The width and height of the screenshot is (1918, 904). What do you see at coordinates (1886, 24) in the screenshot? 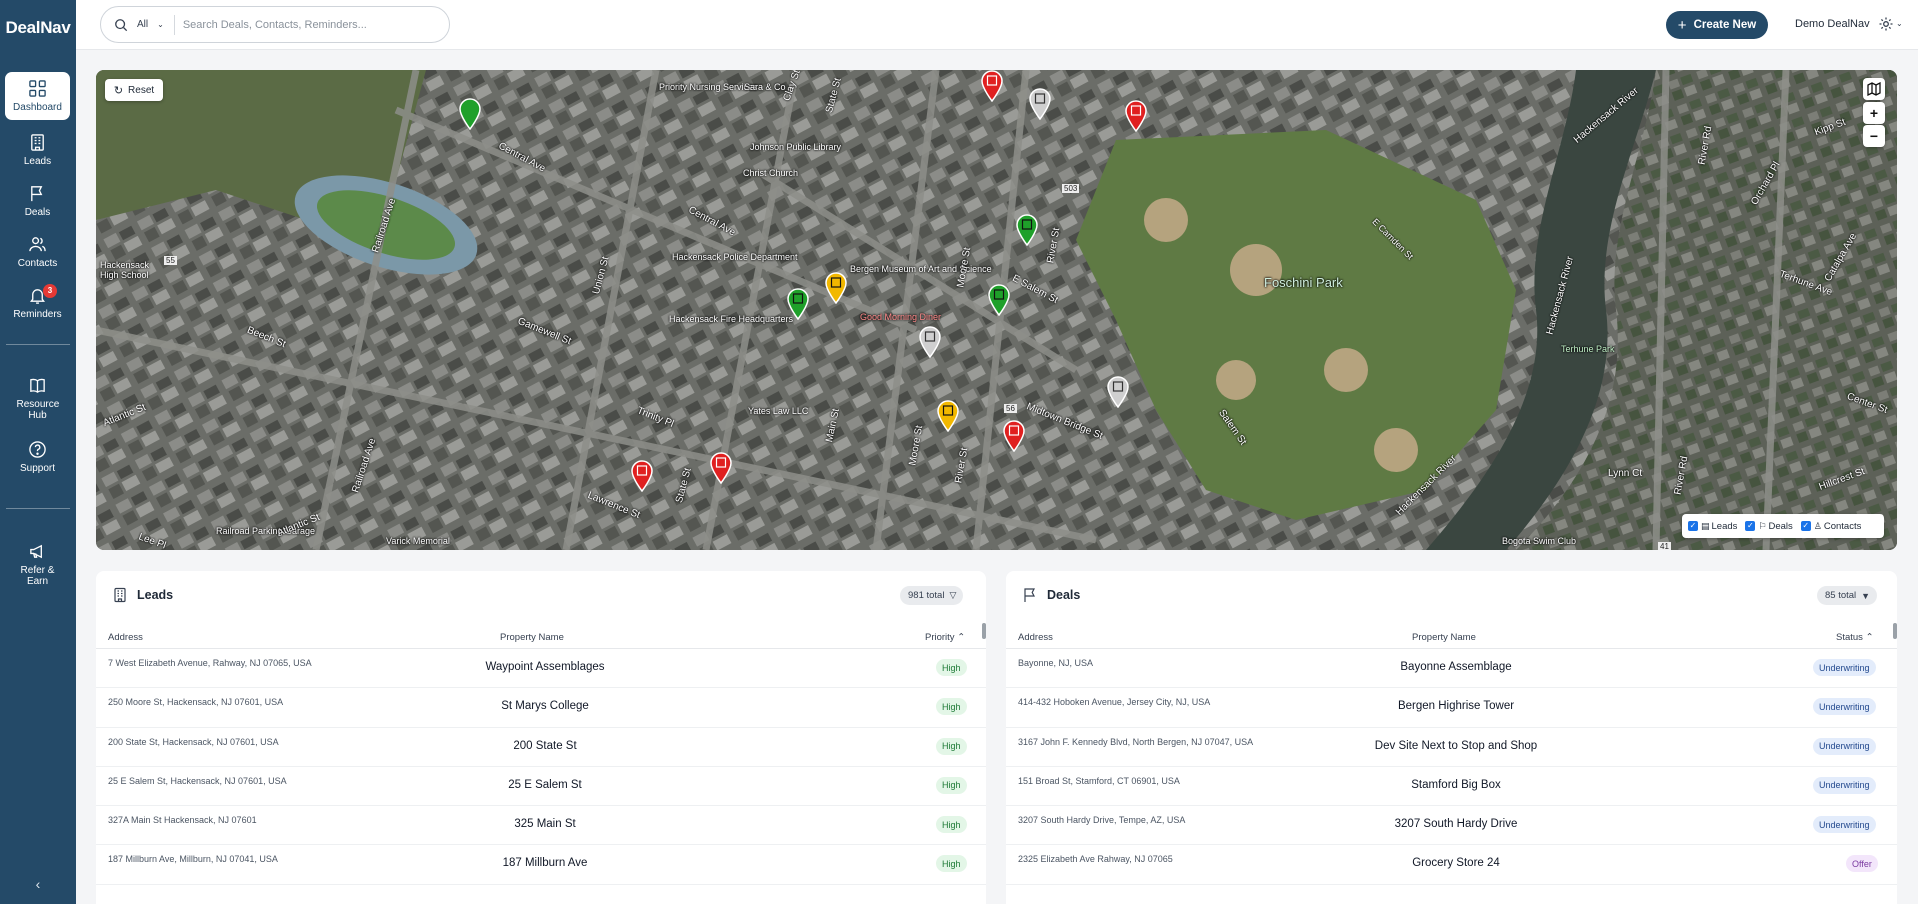
I see `gear-icon` at bounding box center [1886, 24].